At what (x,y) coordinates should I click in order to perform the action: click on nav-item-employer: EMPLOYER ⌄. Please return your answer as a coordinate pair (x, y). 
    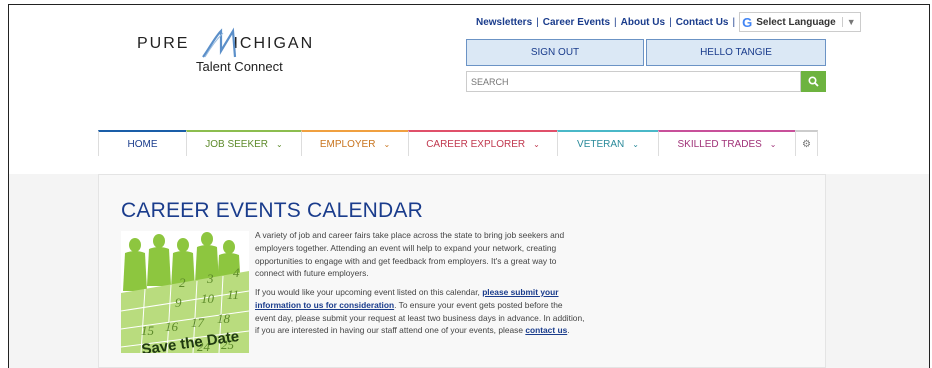
    Looking at the image, I should click on (354, 143).